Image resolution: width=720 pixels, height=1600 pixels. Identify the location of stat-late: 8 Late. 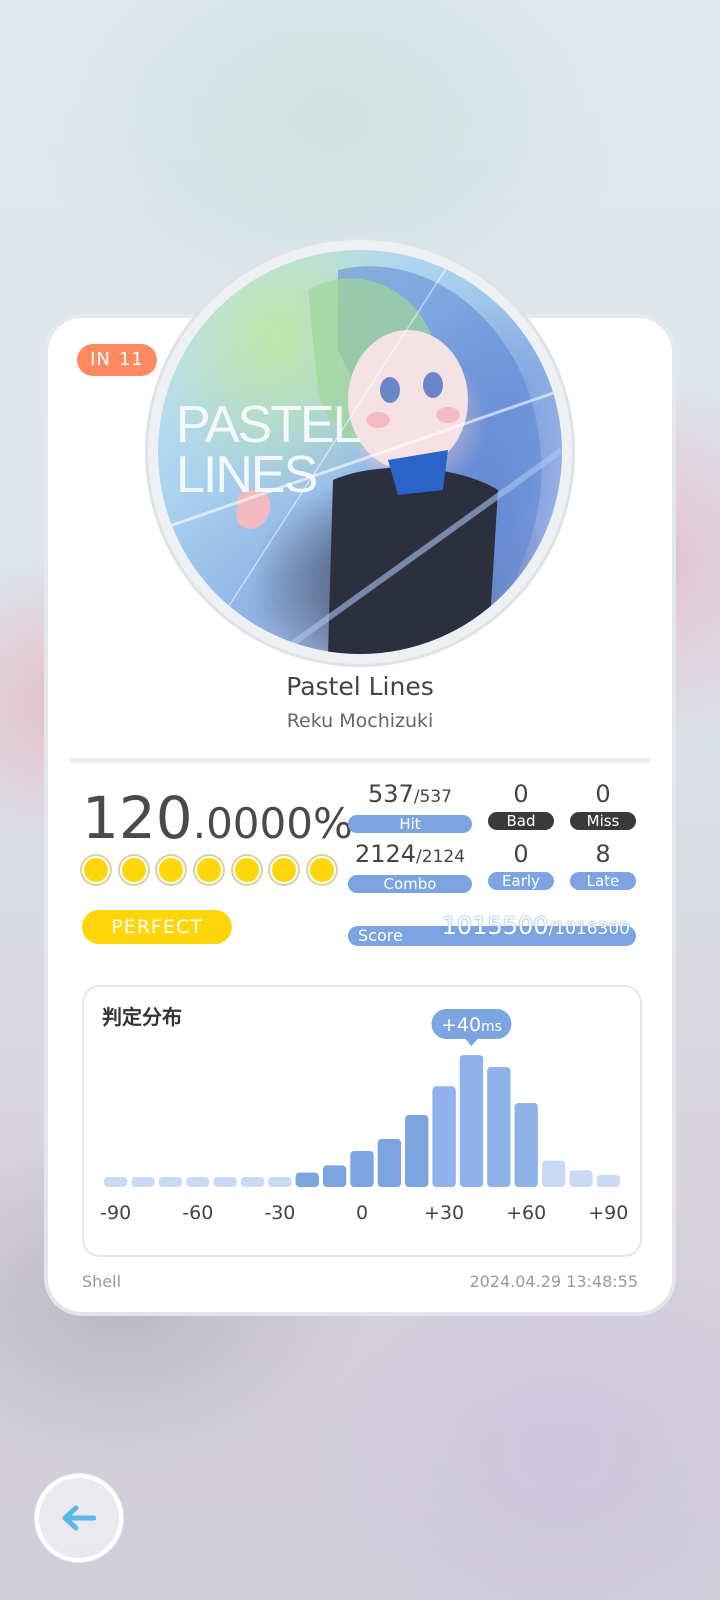
(603, 865).